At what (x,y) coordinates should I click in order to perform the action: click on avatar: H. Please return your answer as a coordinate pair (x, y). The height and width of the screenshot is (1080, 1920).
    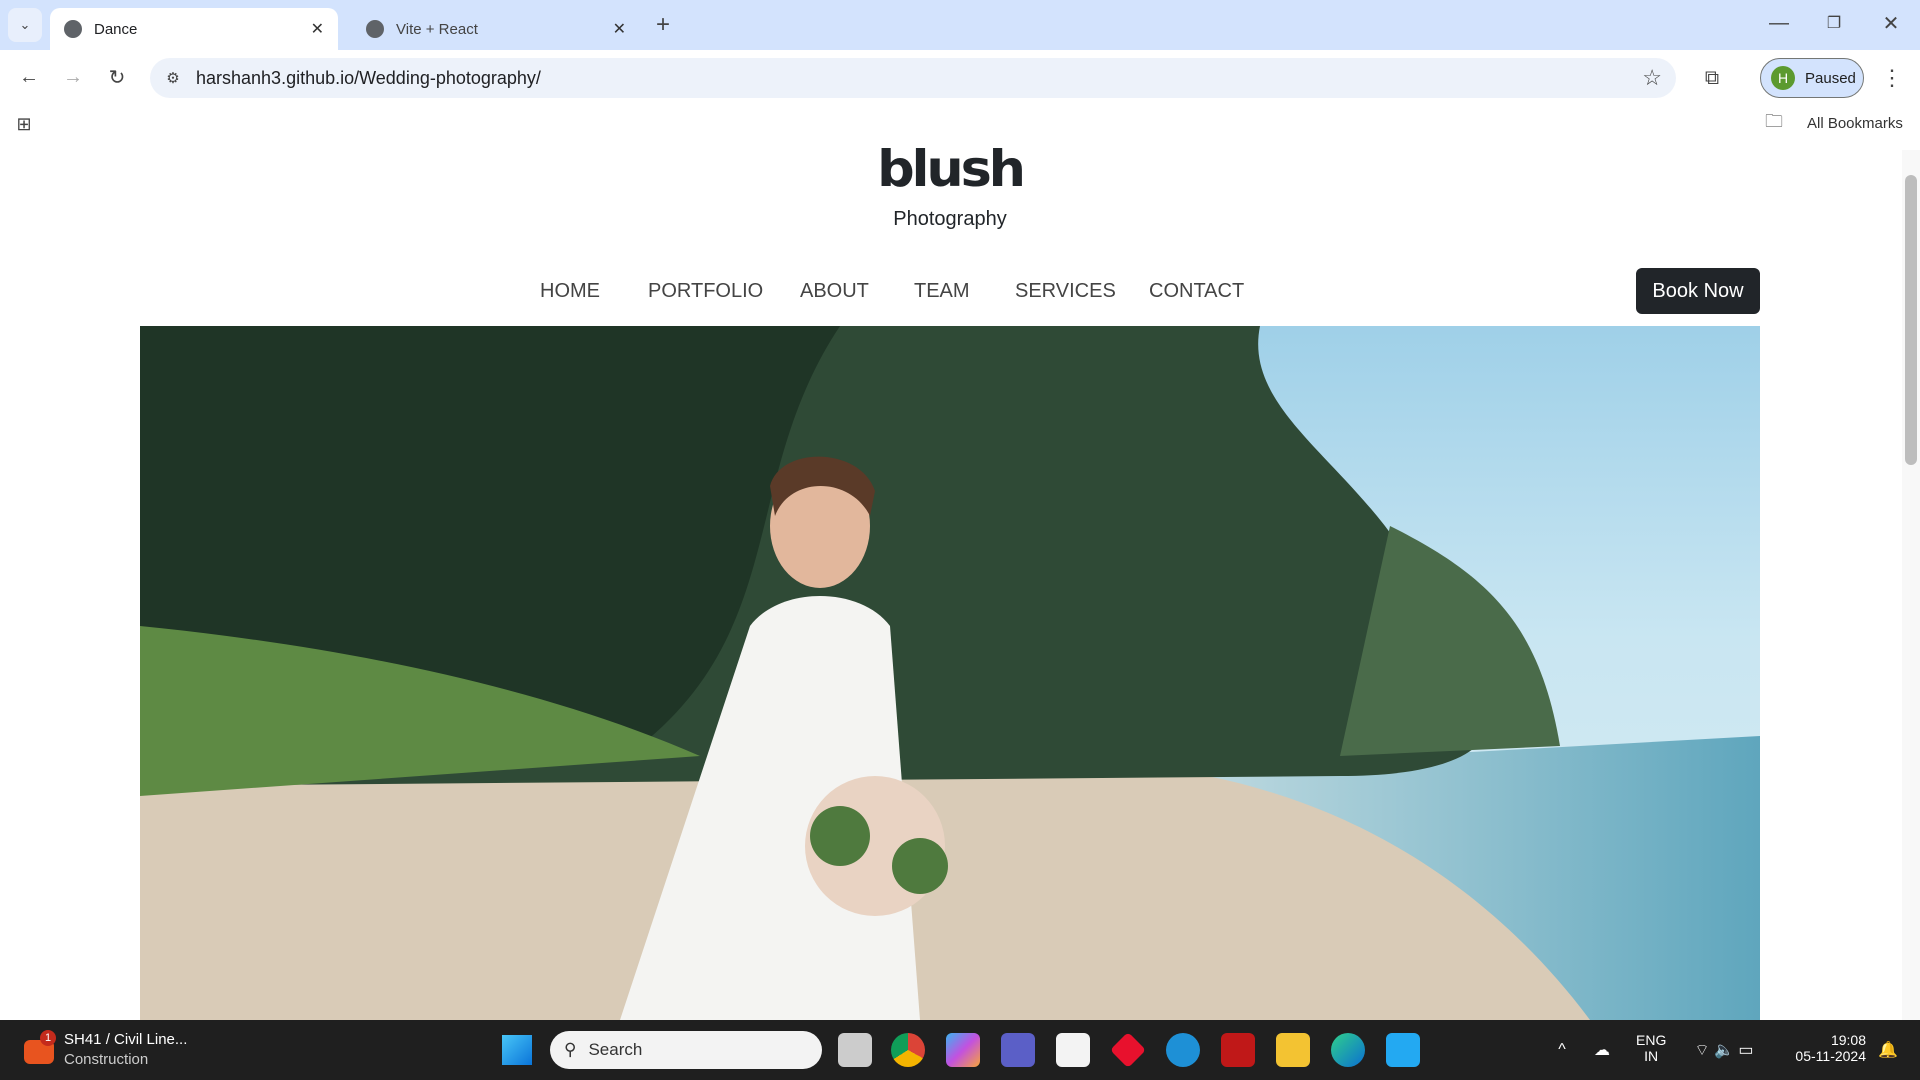
    Looking at the image, I should click on (1783, 78).